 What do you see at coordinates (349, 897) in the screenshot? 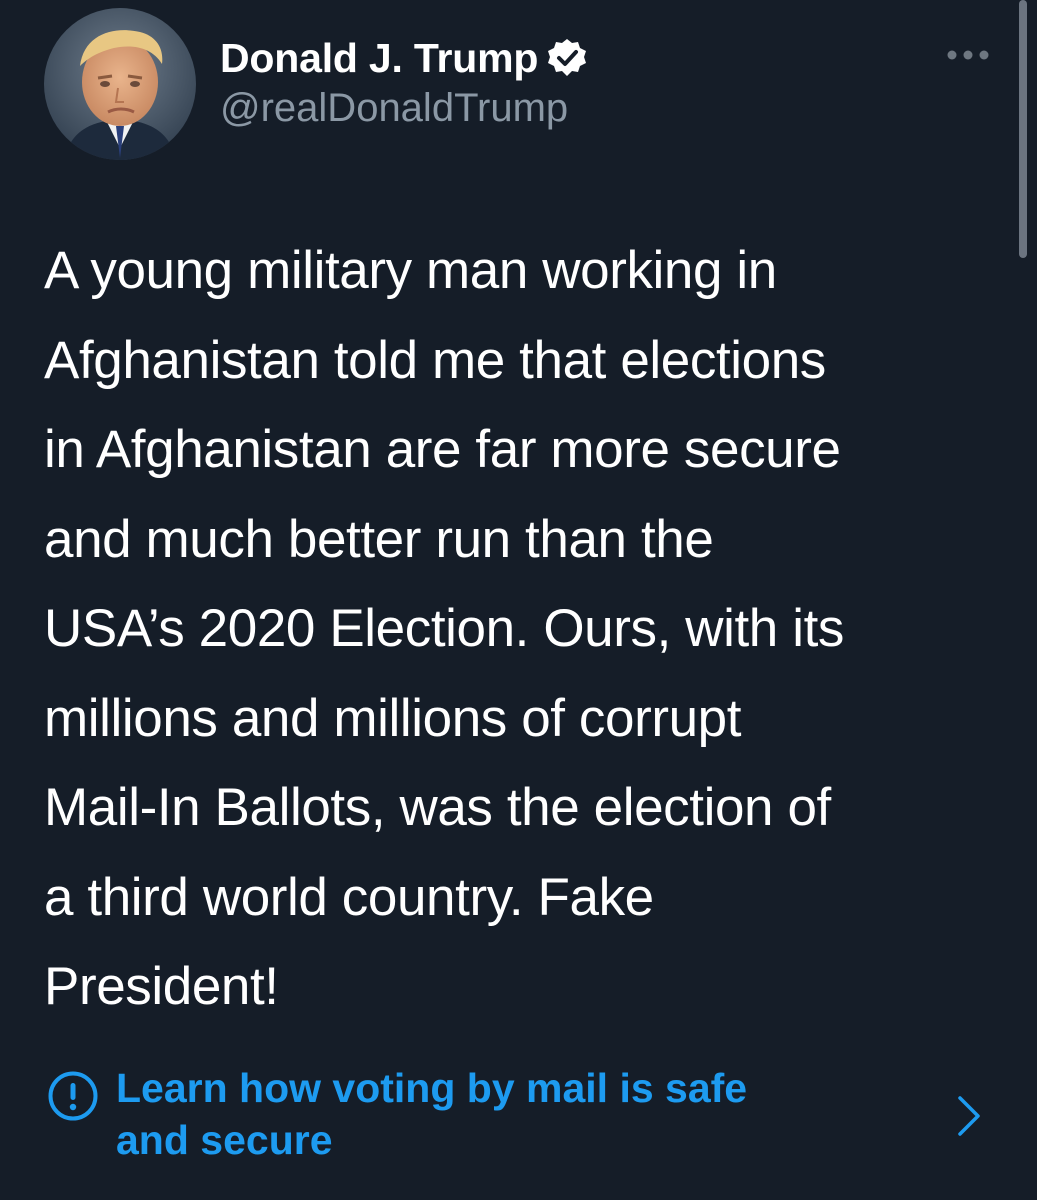
I see `tweet-line: a third world country. Fake` at bounding box center [349, 897].